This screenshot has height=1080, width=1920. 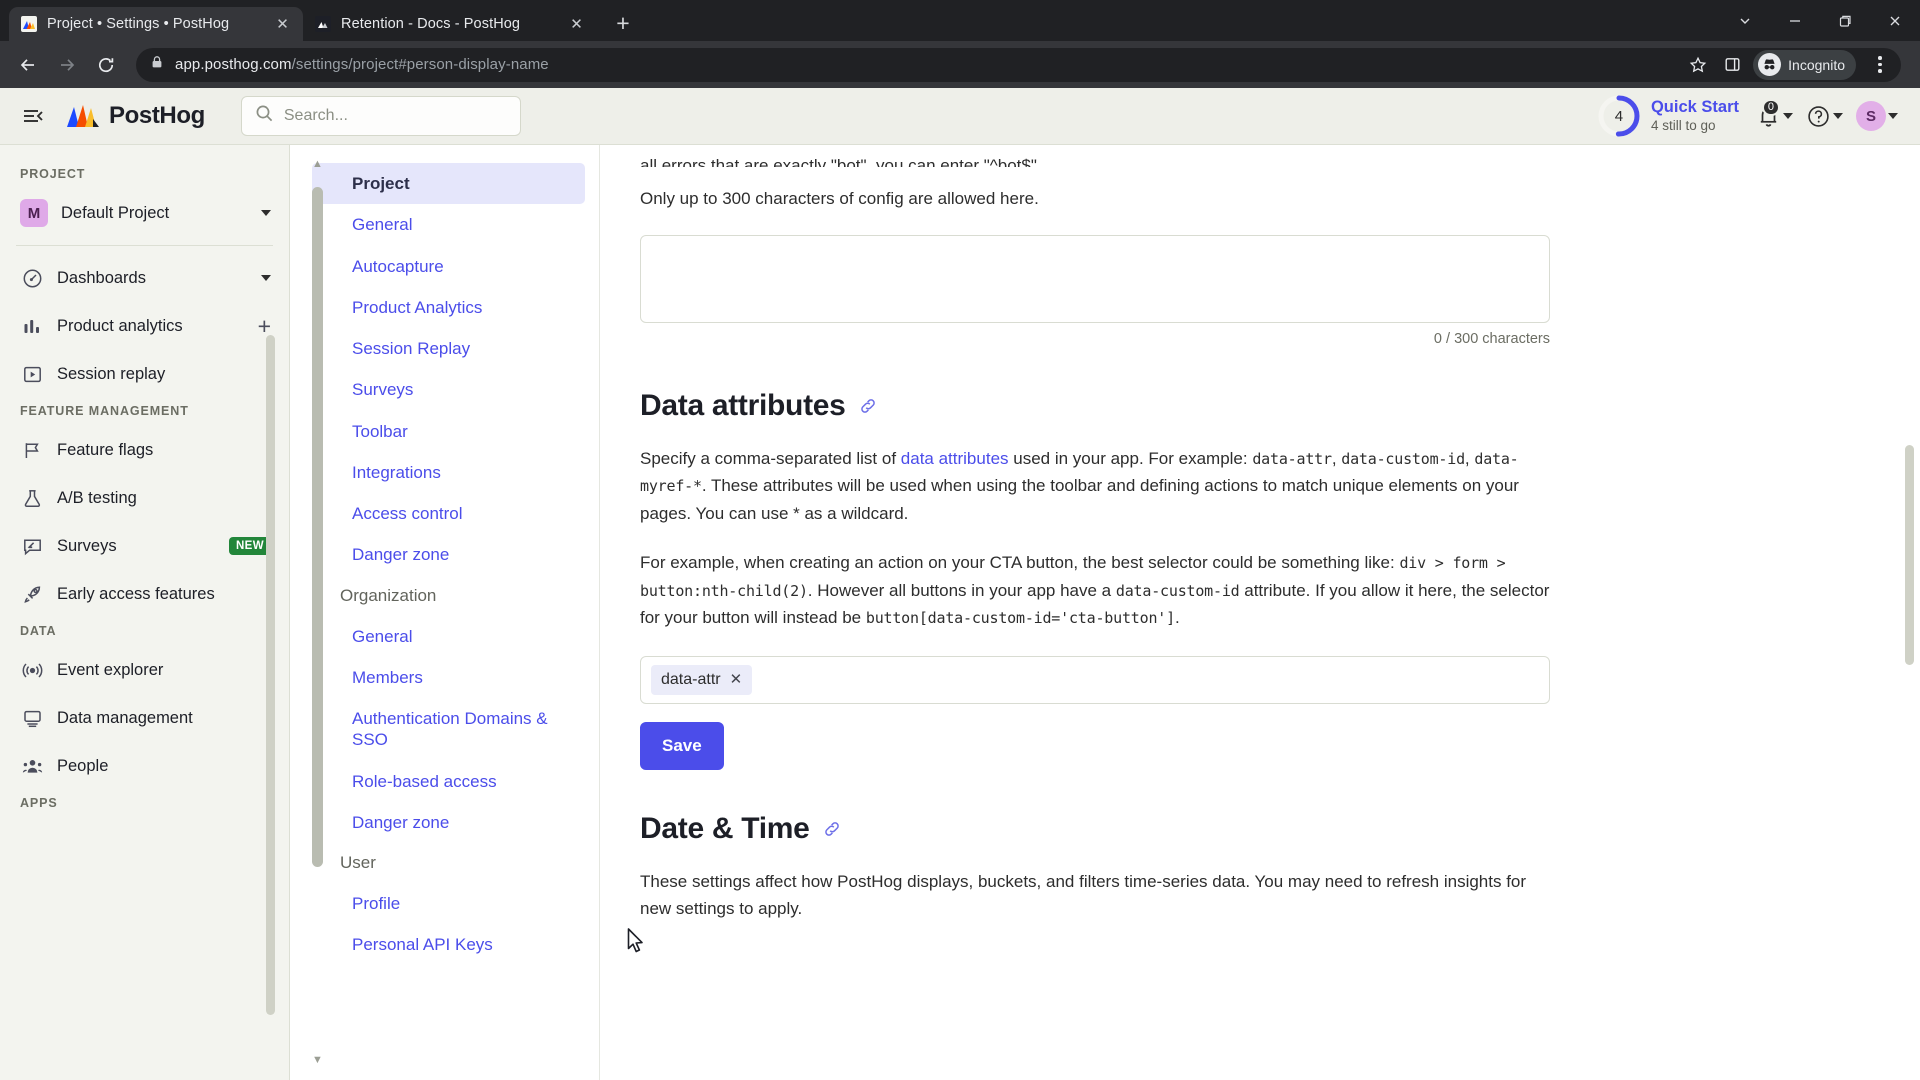 I want to click on config-textarea, so click(x=1095, y=278).